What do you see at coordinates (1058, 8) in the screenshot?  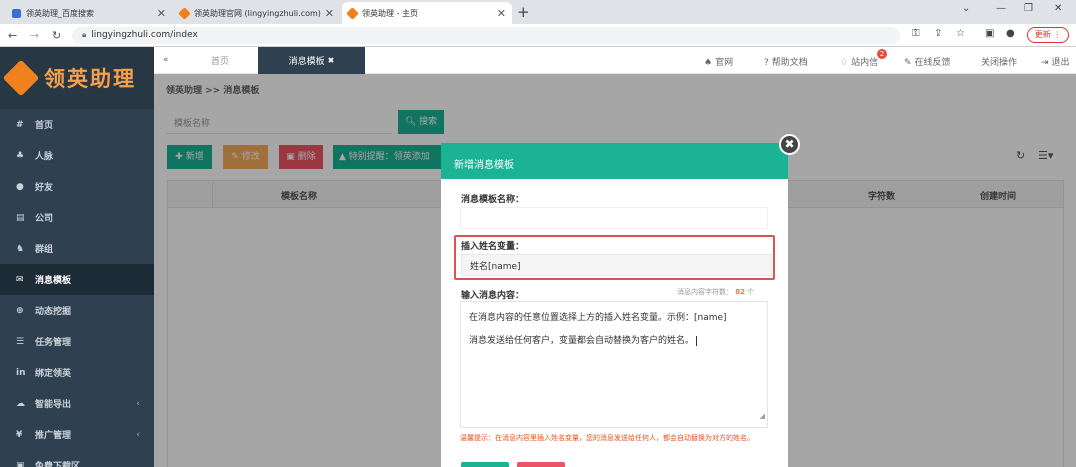 I see `window-close-icon: ✕` at bounding box center [1058, 8].